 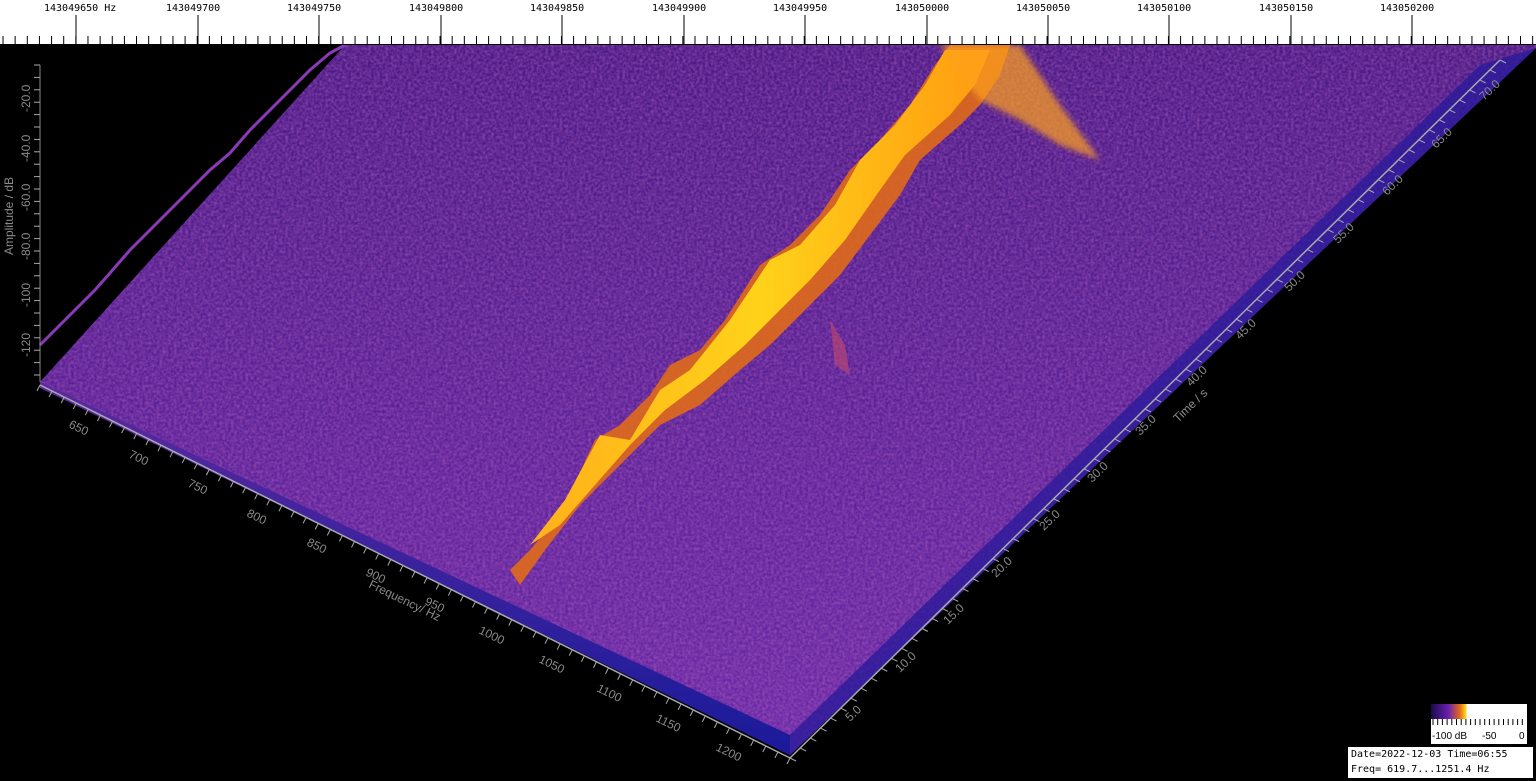 What do you see at coordinates (729, 752) in the screenshot?
I see `frequency-tick-label: 1200` at bounding box center [729, 752].